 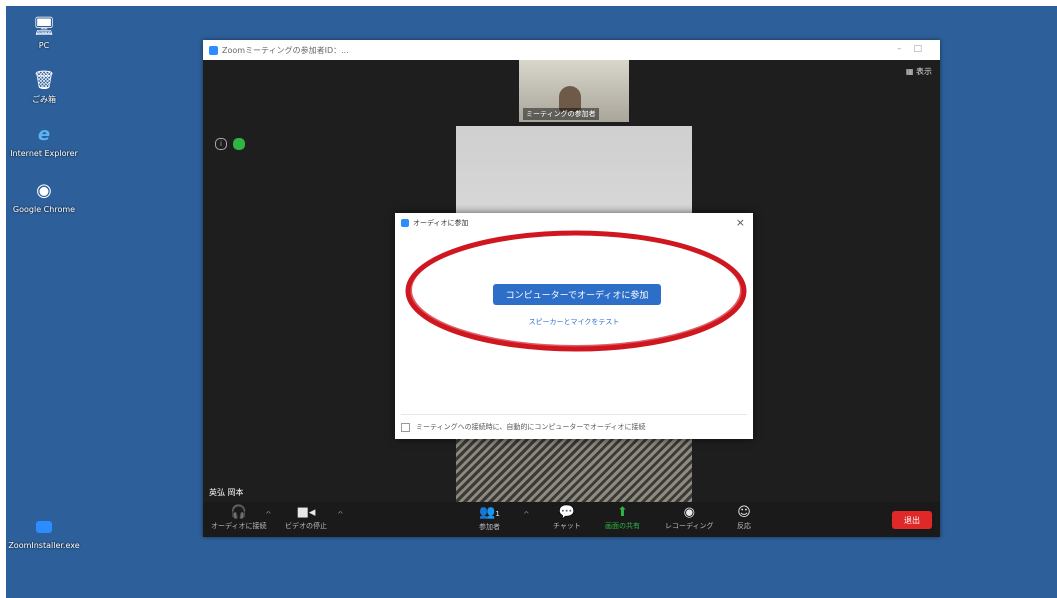 What do you see at coordinates (915, 49) in the screenshot?
I see `window-controls: –□` at bounding box center [915, 49].